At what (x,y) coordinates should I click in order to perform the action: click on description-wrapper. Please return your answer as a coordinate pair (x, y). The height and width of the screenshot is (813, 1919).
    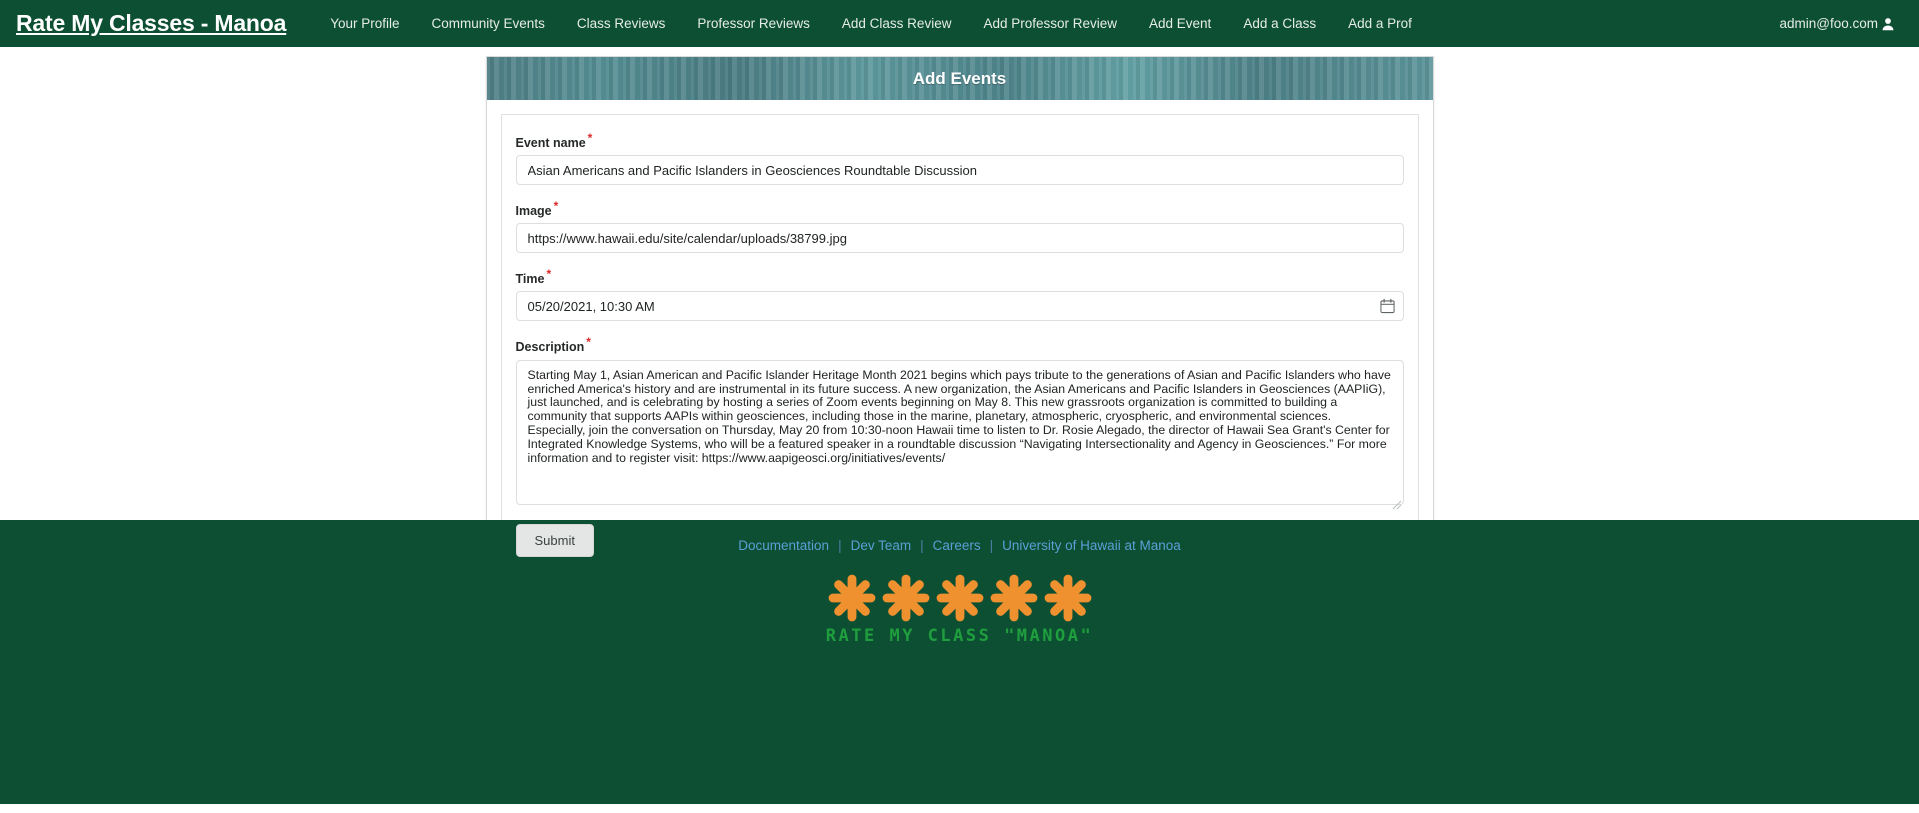
    Looking at the image, I should click on (959, 434).